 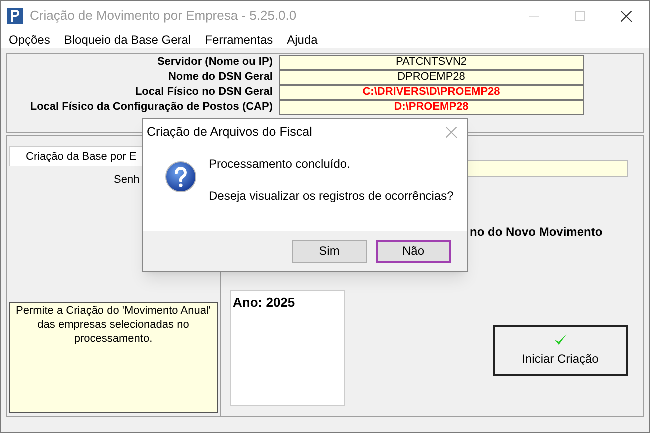 What do you see at coordinates (536, 232) in the screenshot?
I see `year-label: no do Novo Movimento` at bounding box center [536, 232].